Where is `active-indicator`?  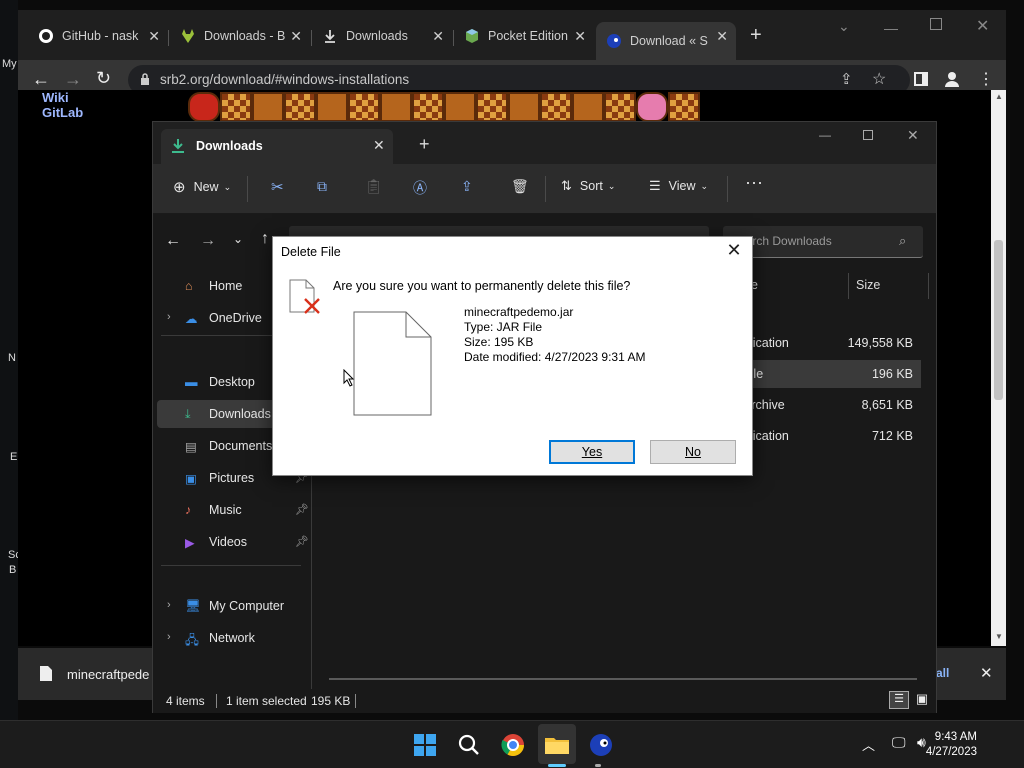
active-indicator is located at coordinates (557, 765).